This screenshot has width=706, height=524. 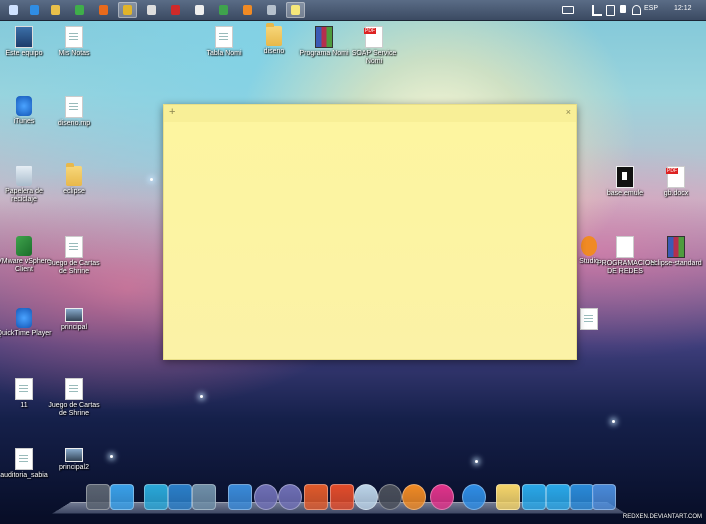 What do you see at coordinates (151, 10) in the screenshot?
I see `taskbar-button-calculator` at bounding box center [151, 10].